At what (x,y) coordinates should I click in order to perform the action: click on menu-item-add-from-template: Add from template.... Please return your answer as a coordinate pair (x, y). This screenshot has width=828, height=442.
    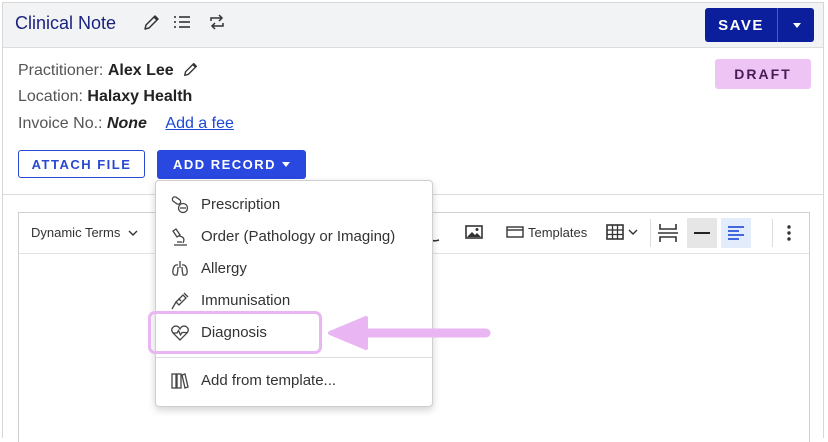
    Looking at the image, I should click on (294, 381).